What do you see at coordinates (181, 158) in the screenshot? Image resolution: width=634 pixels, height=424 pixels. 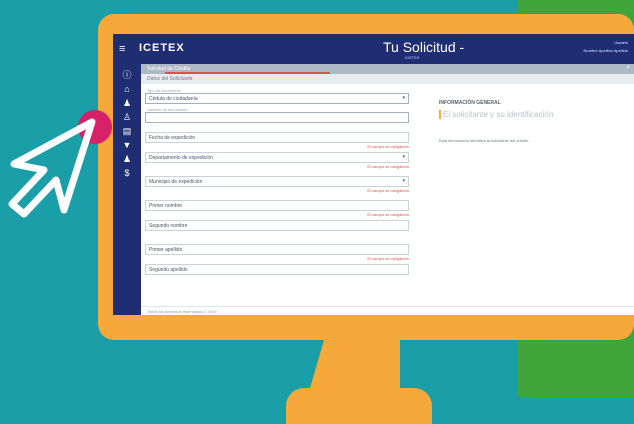 I see `field-placeholder: Departamento de expedición` at bounding box center [181, 158].